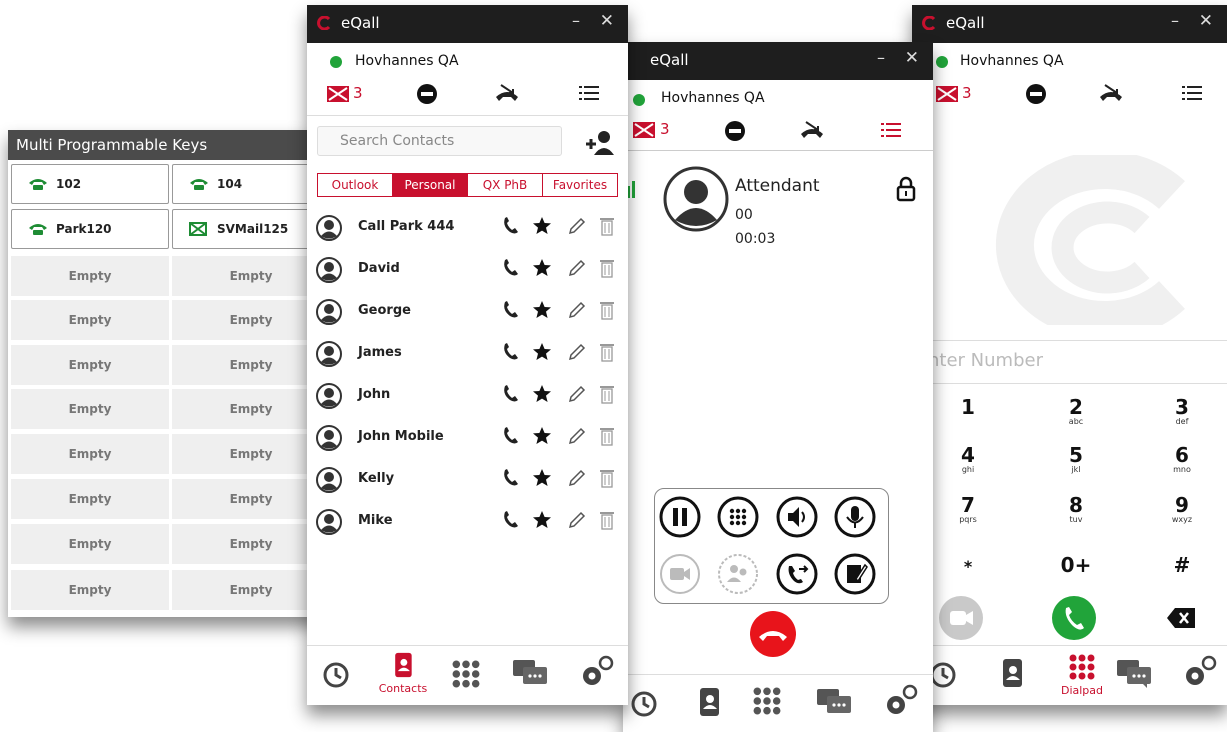 The height and width of the screenshot is (732, 1227). I want to click on notes-button, so click(855, 574).